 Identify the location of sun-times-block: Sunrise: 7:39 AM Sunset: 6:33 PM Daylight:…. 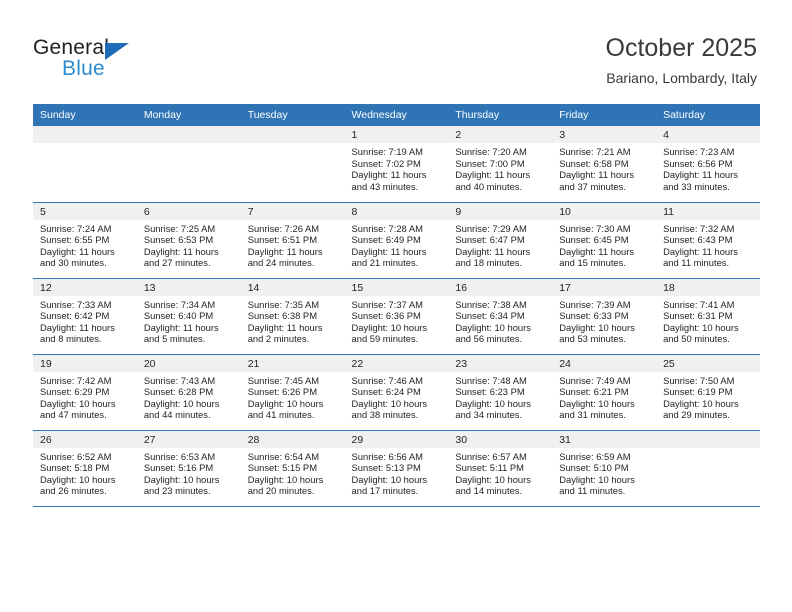
(604, 320).